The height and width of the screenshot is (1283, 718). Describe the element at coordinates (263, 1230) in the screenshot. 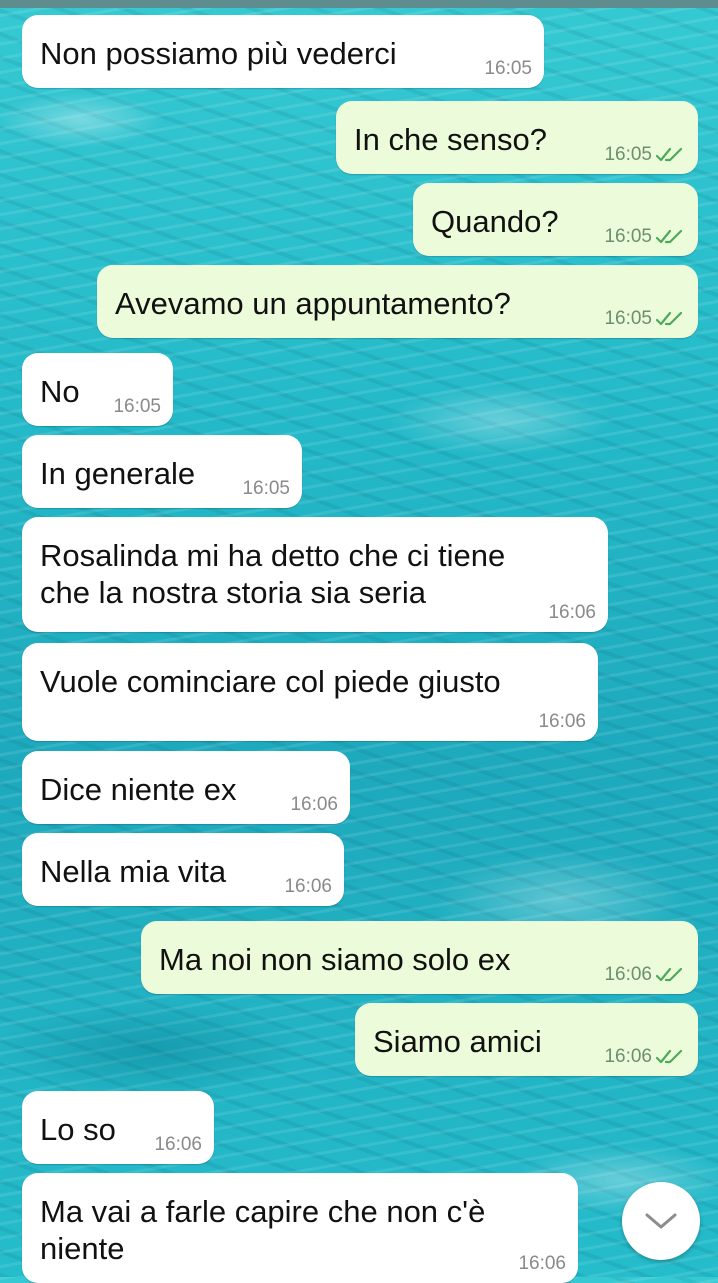

I see `message-text: Ma vai a farle capire che non c'è niente` at that location.